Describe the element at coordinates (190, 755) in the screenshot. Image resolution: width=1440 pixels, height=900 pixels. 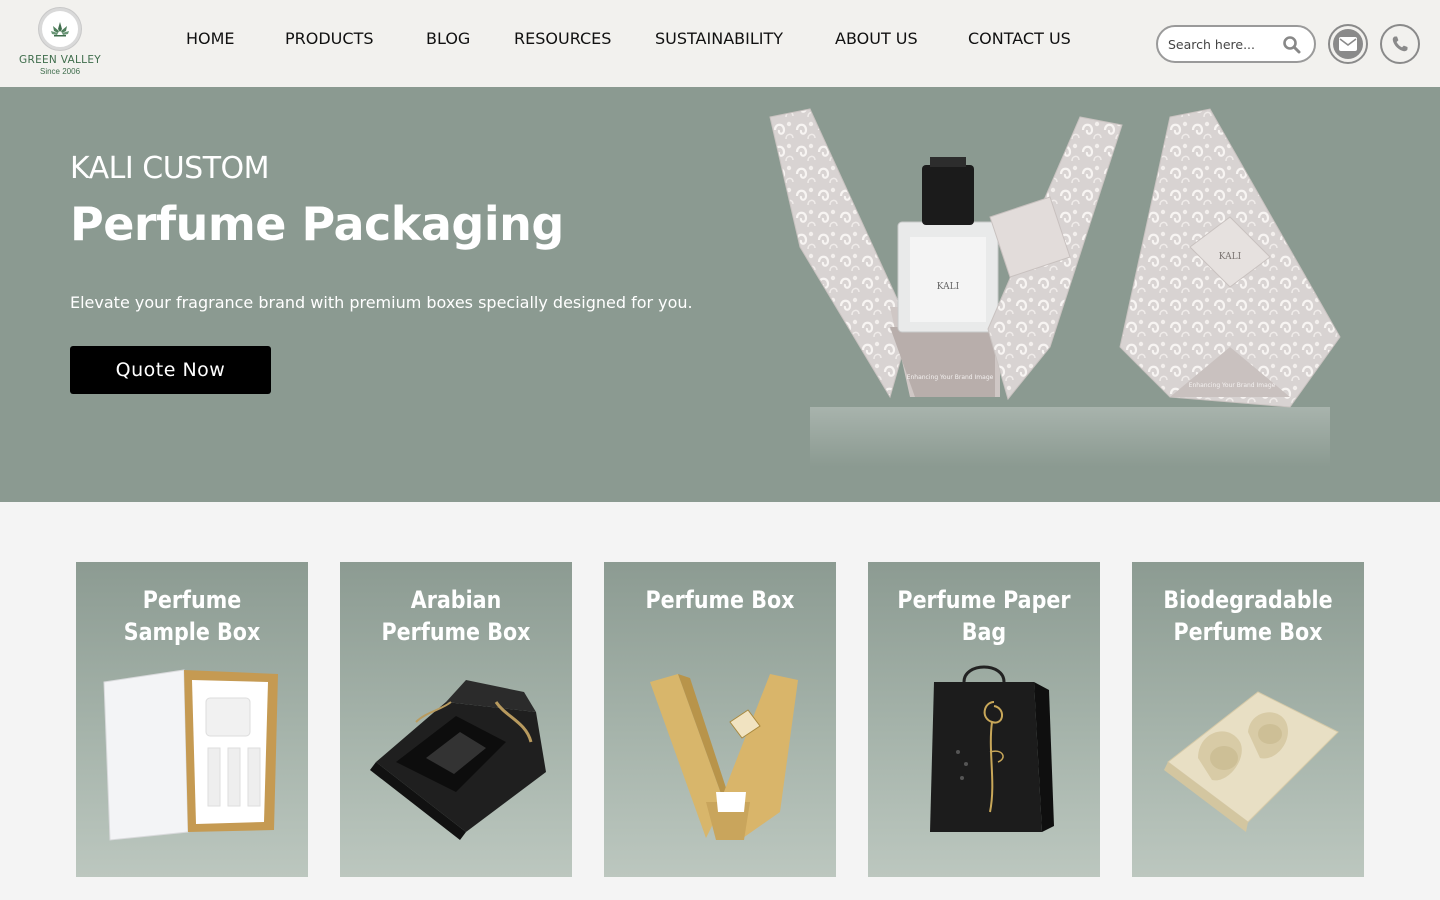
I see `sample-box-image` at that location.